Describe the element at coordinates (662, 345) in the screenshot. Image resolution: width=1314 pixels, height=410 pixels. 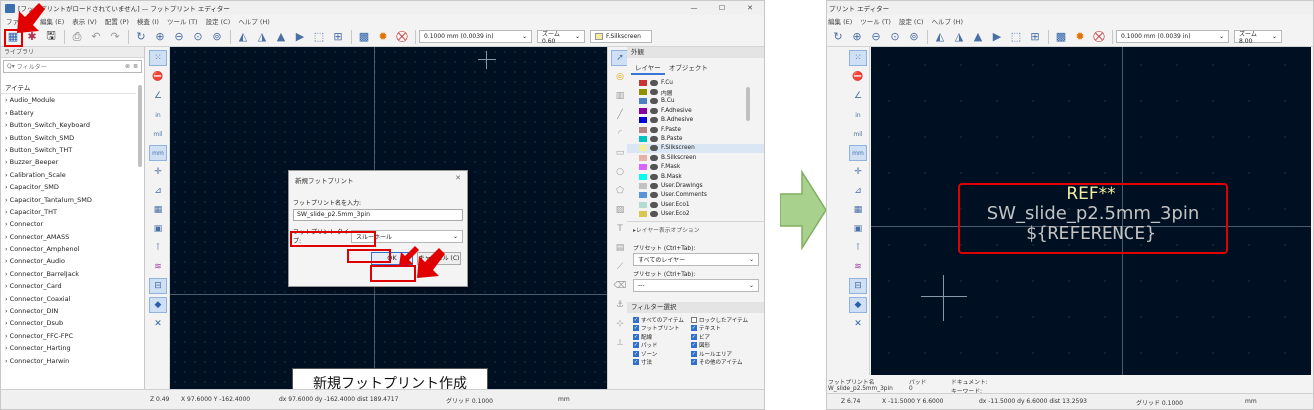
I see `filter-checkbox: ✓ パッド` at that location.